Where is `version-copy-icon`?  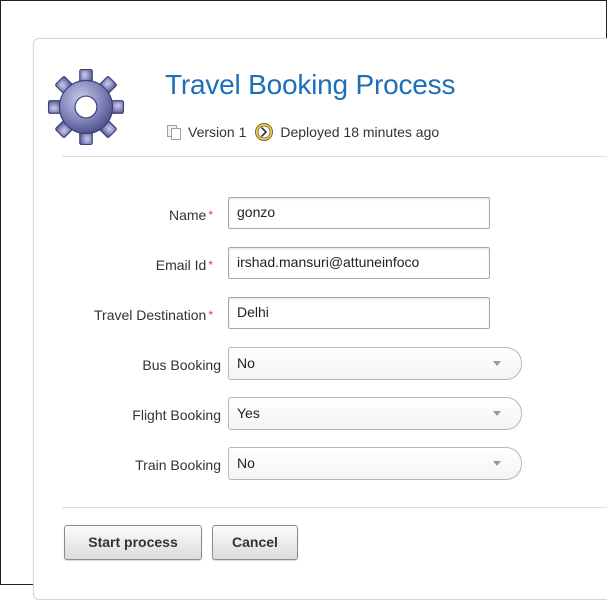 version-copy-icon is located at coordinates (174, 132).